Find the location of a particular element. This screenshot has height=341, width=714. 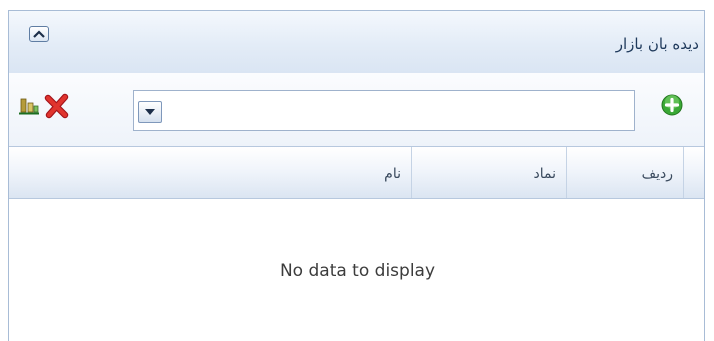

remove-icon is located at coordinates (57, 106).